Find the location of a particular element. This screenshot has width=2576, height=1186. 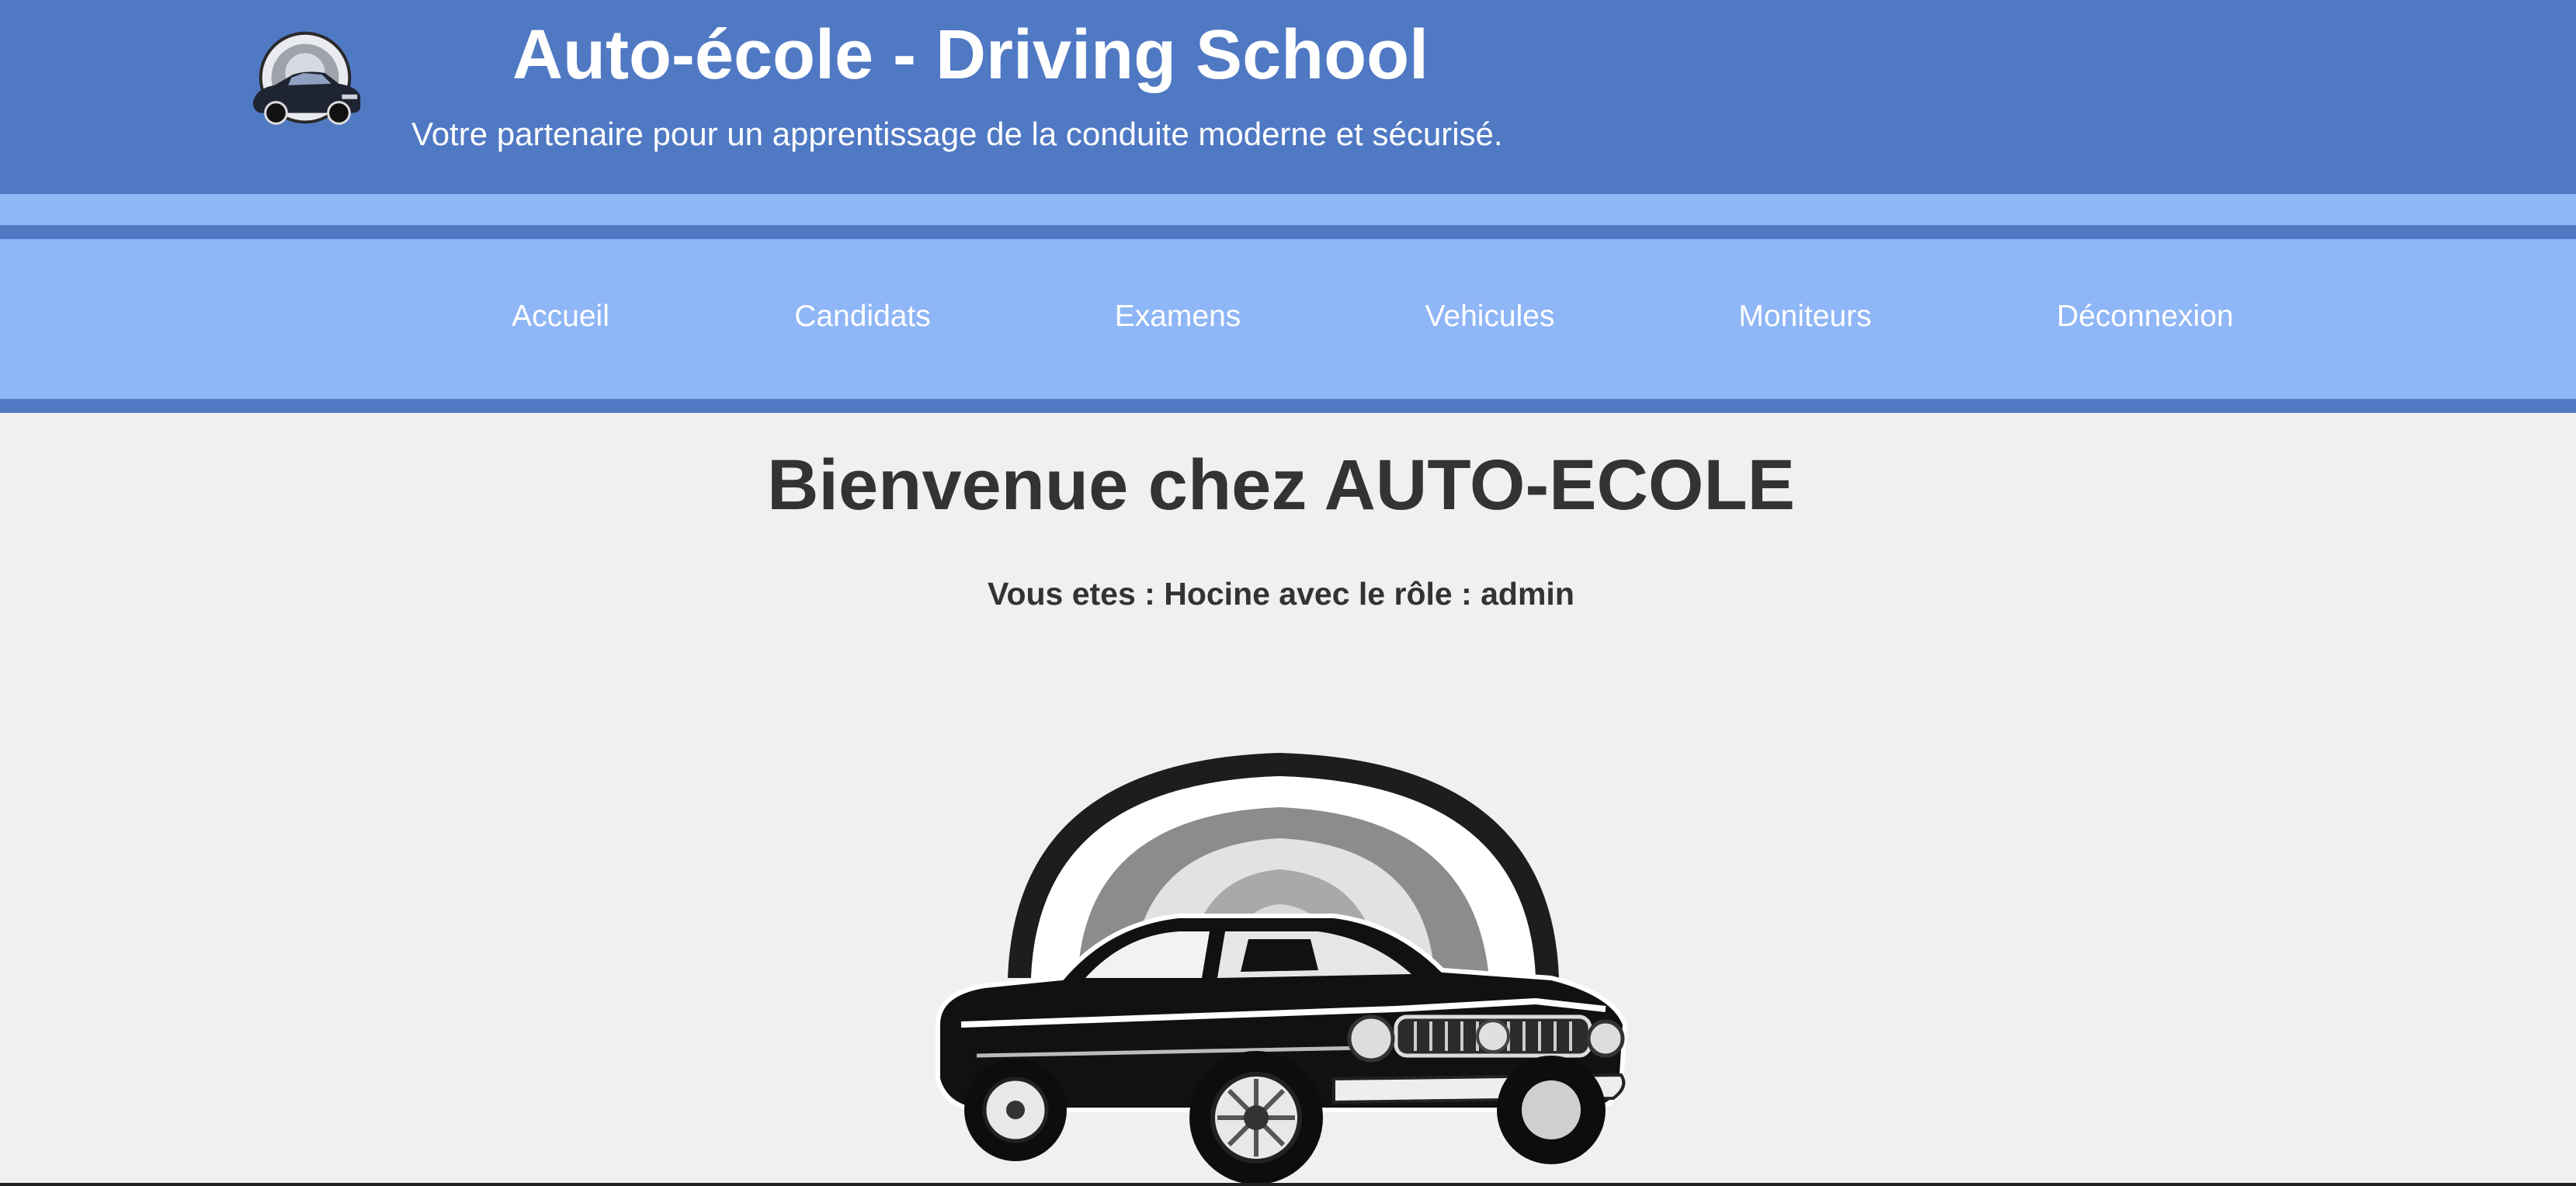

nav-item-vehicules: Vehicules is located at coordinates (1490, 316).